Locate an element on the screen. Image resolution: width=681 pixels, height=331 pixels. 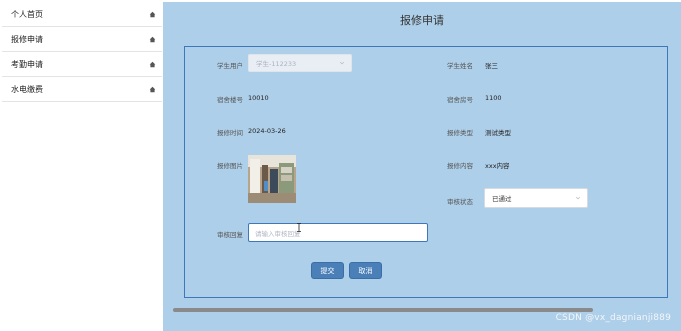
sidebar-item-attendance: 考勤申请 is located at coordinates (82, 64).